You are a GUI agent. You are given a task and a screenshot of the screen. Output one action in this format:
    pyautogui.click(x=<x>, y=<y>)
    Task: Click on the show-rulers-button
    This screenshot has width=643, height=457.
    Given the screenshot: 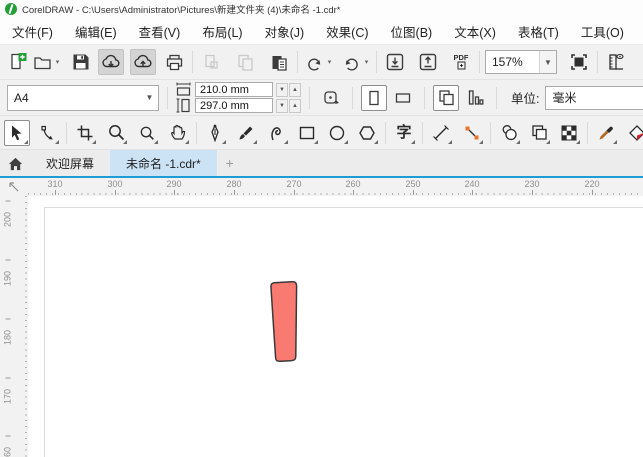 What is the action you would take?
    pyautogui.click(x=616, y=62)
    